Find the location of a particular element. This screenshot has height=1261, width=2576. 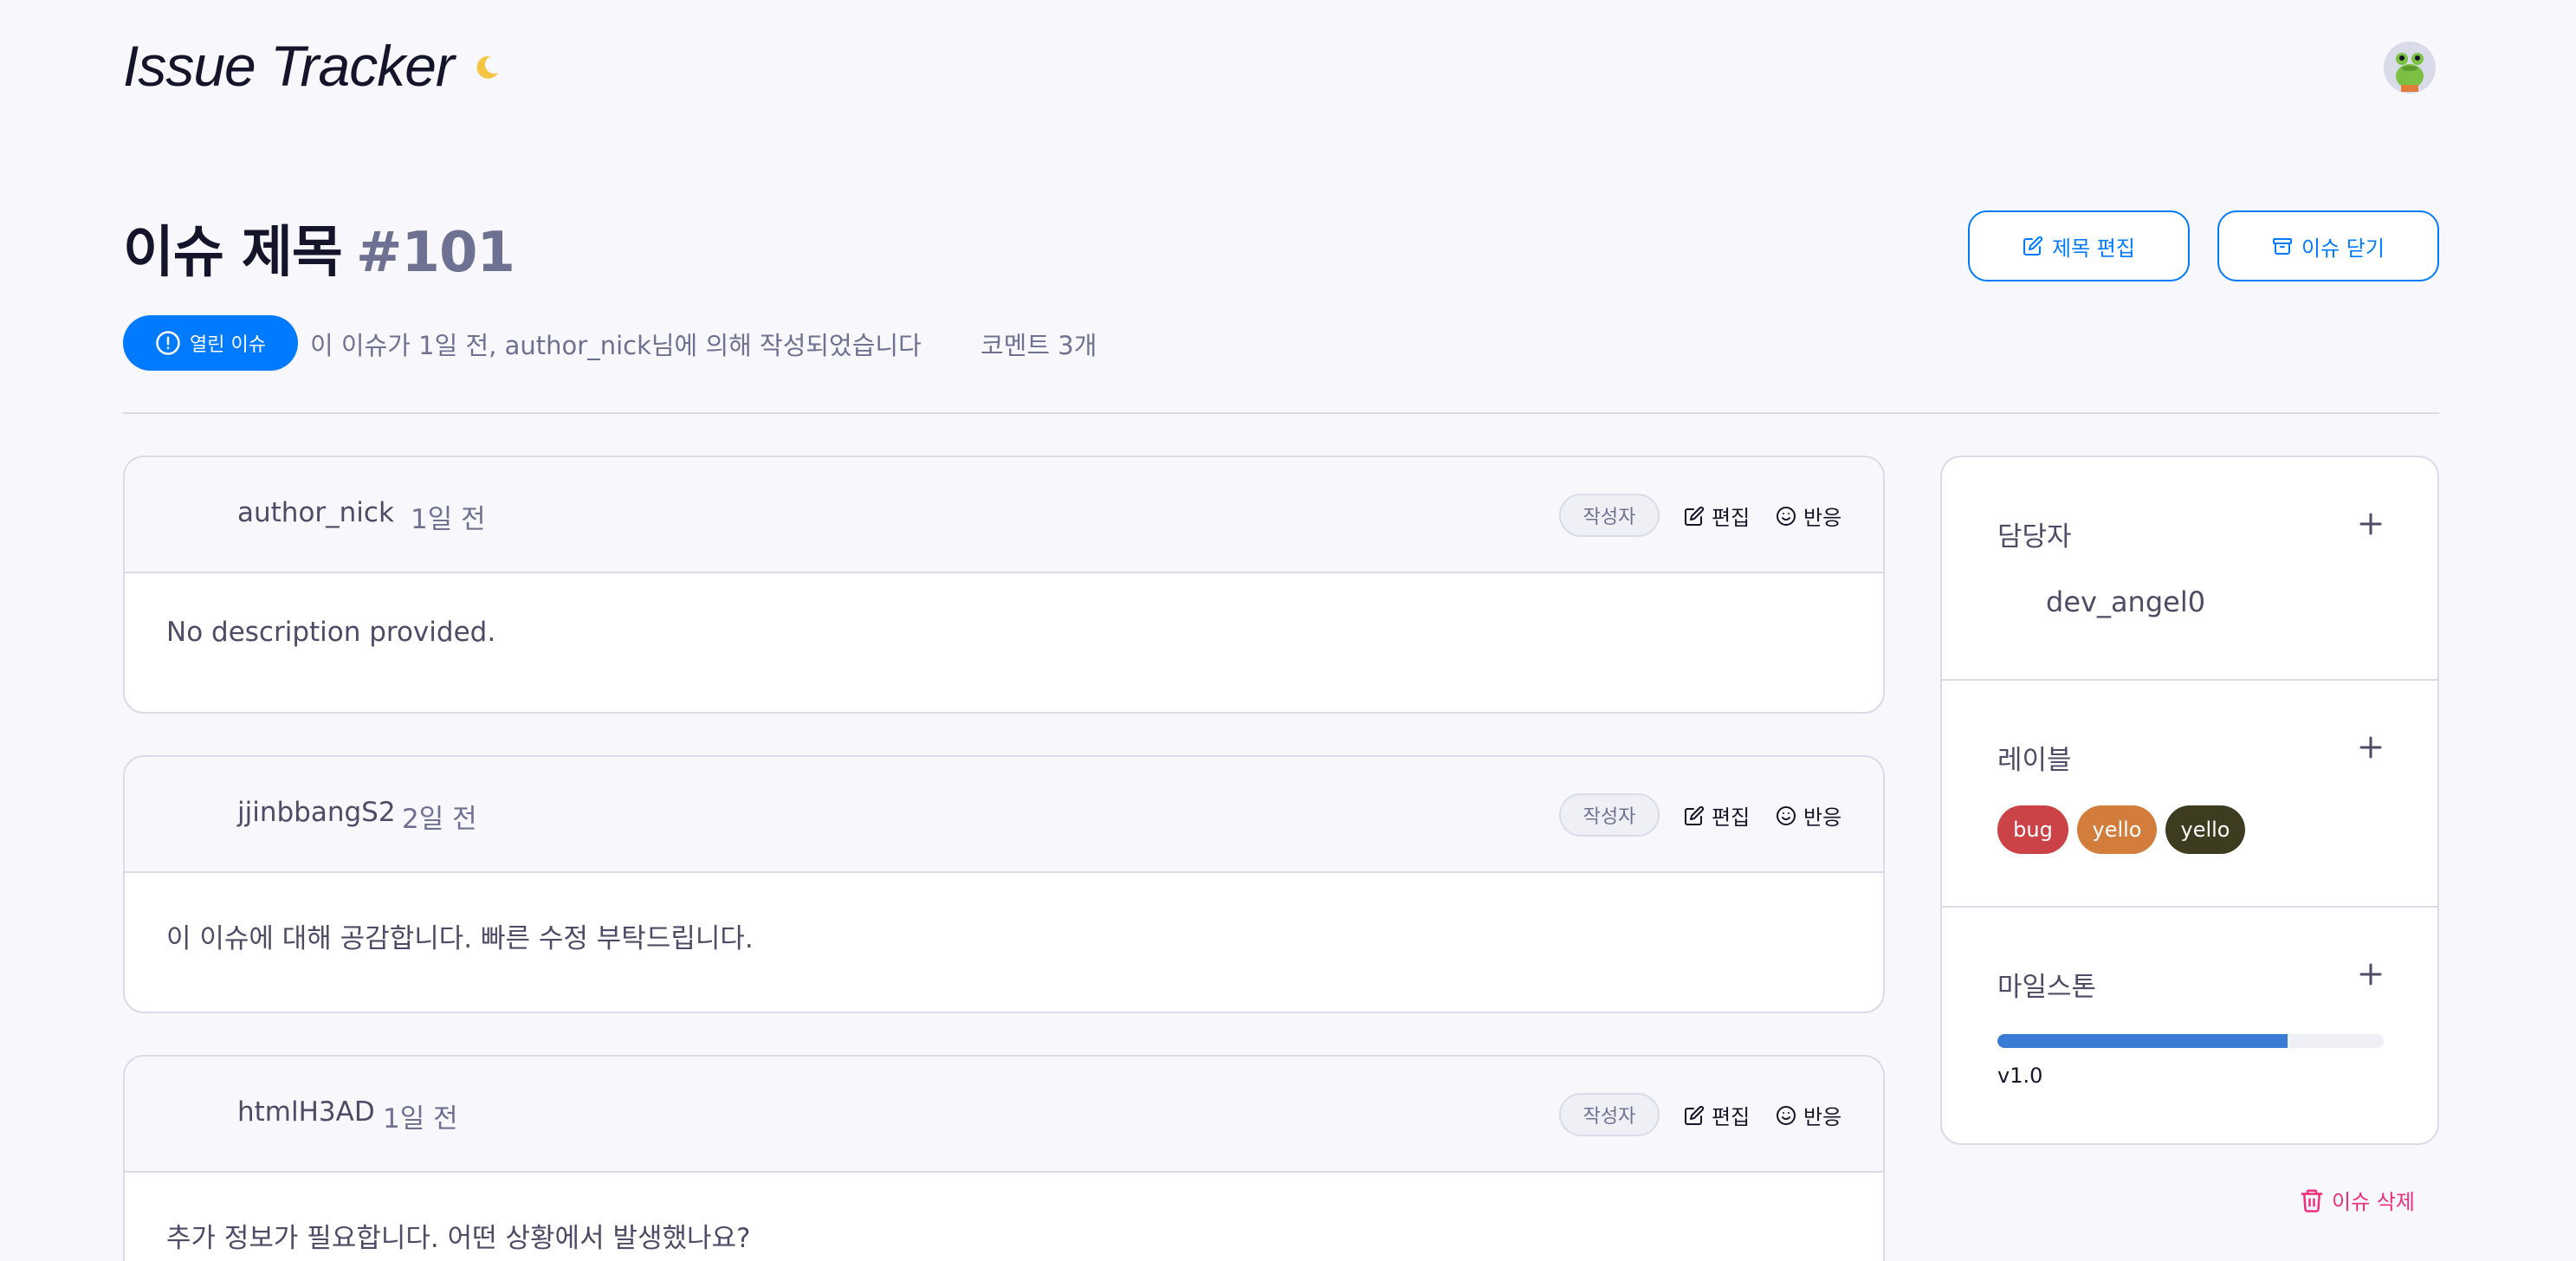

add-milestone-plus-icon is located at coordinates (2370, 974).